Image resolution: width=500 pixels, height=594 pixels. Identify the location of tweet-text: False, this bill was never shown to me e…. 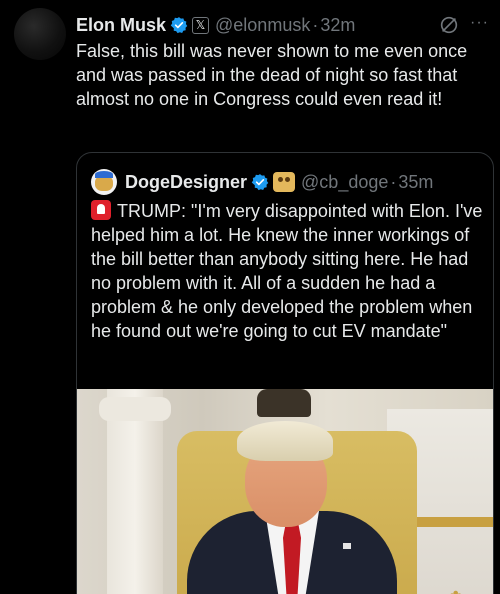
(272, 75).